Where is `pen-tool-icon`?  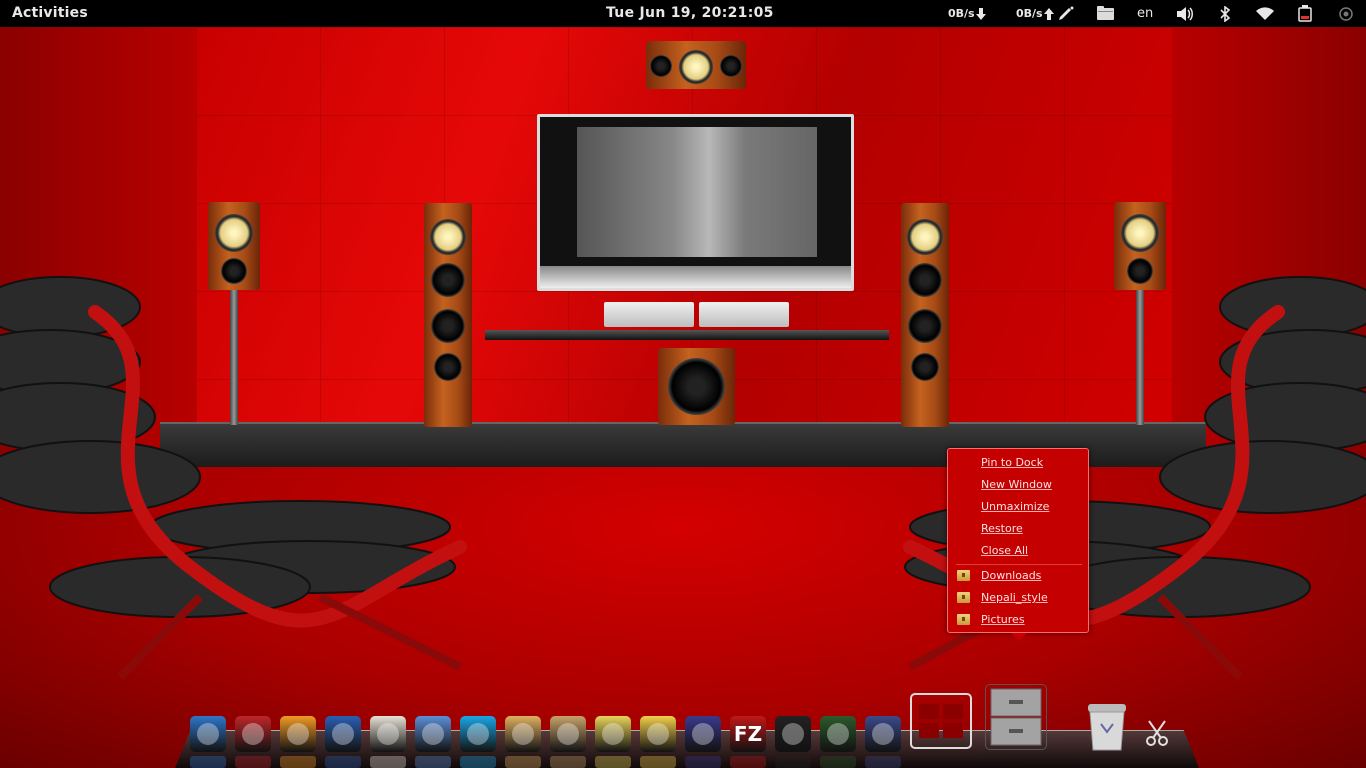
pen-tool-icon is located at coordinates (1066, 13).